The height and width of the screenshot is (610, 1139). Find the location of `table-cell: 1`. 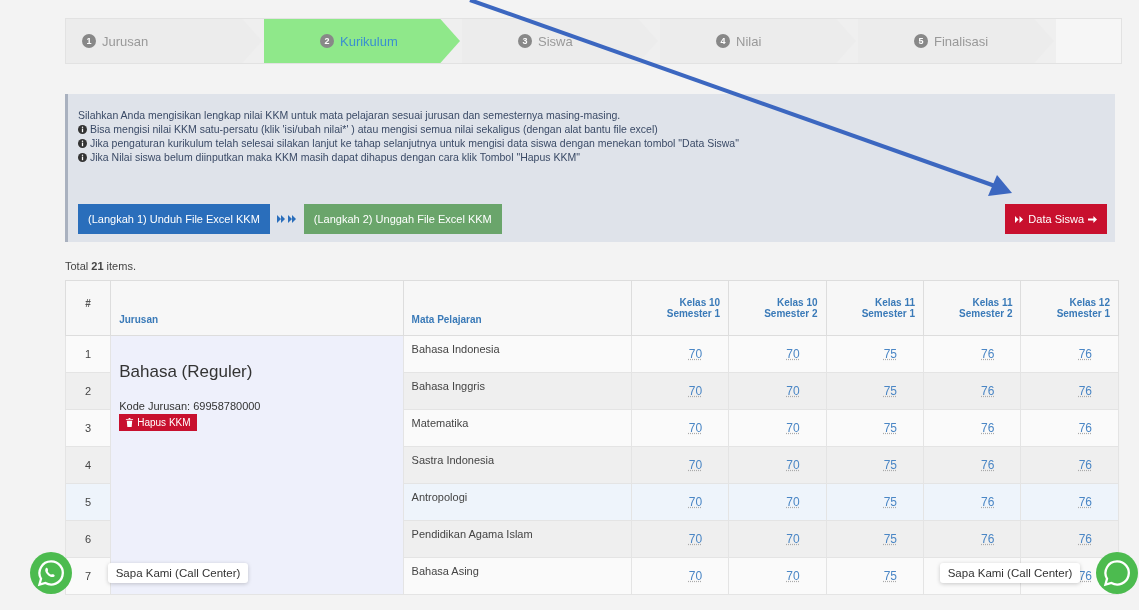

table-cell: 1 is located at coordinates (88, 354).